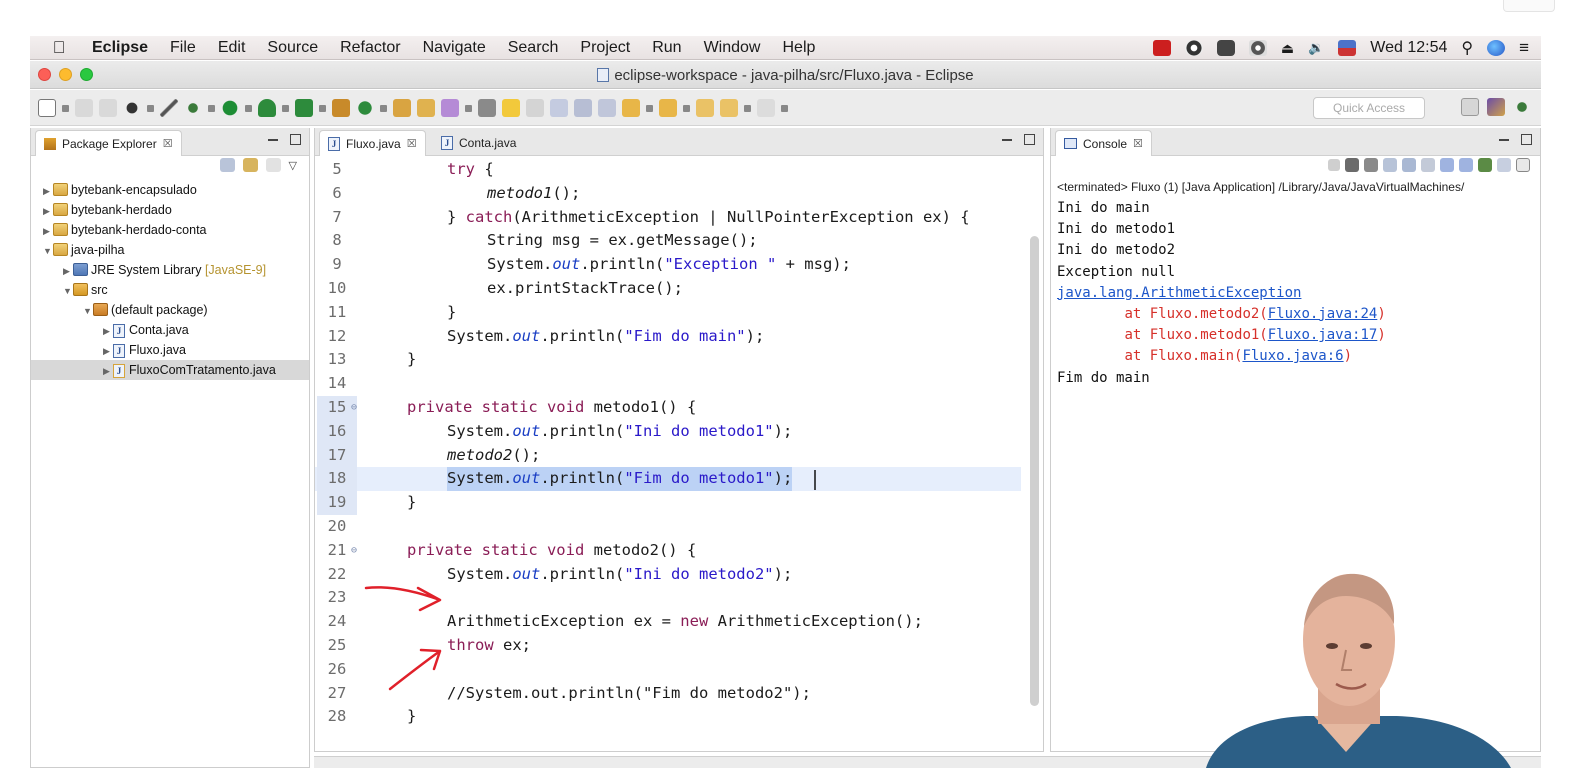  What do you see at coordinates (1257, 48) in the screenshot?
I see `eye-icon` at bounding box center [1257, 48].